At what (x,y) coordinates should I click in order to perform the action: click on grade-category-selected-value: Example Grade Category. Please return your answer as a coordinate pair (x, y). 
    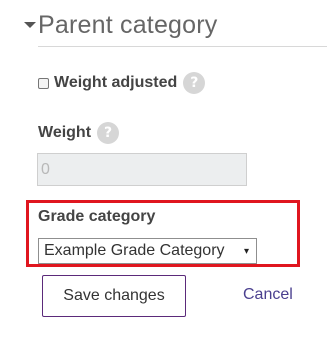
    Looking at the image, I should click on (134, 250).